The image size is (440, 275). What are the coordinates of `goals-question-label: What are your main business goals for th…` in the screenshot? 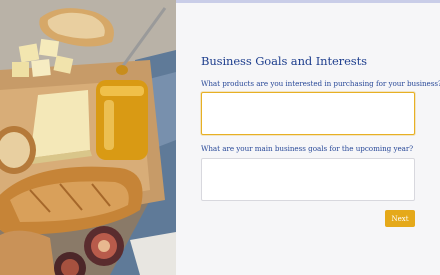 It's located at (307, 148).